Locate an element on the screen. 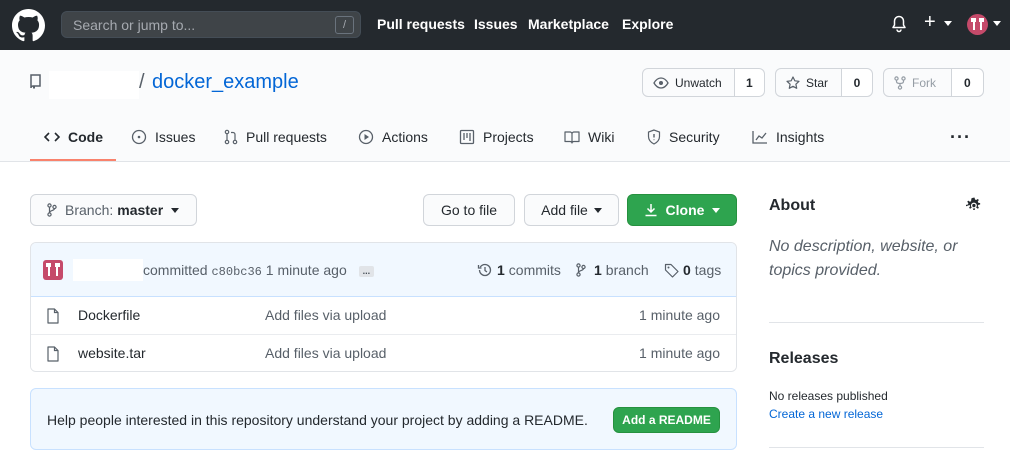 Image resolution: width=1010 pixels, height=466 pixels. commits-link: 1 commits is located at coordinates (519, 270).